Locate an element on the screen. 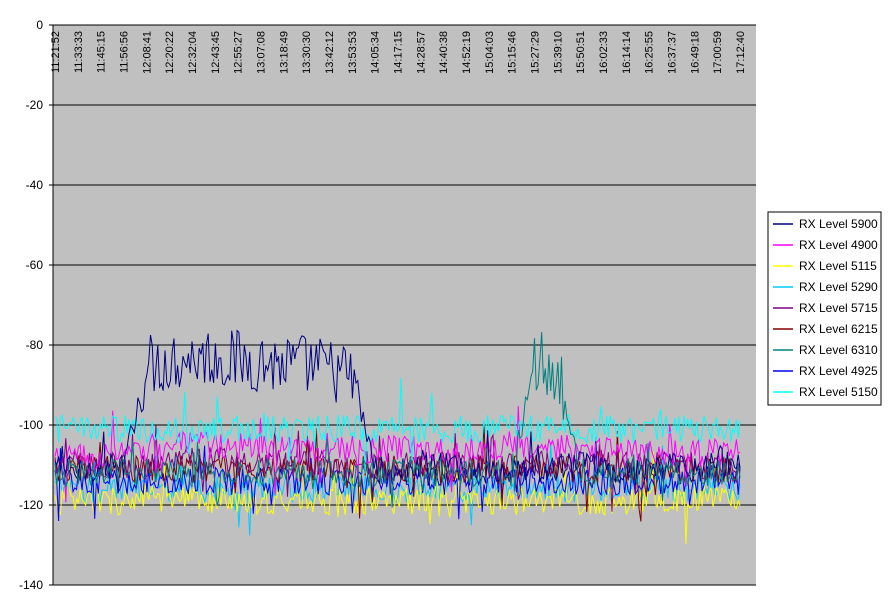 The image size is (891, 610). x-tick-label: 14:17:15 is located at coordinates (399, 52).